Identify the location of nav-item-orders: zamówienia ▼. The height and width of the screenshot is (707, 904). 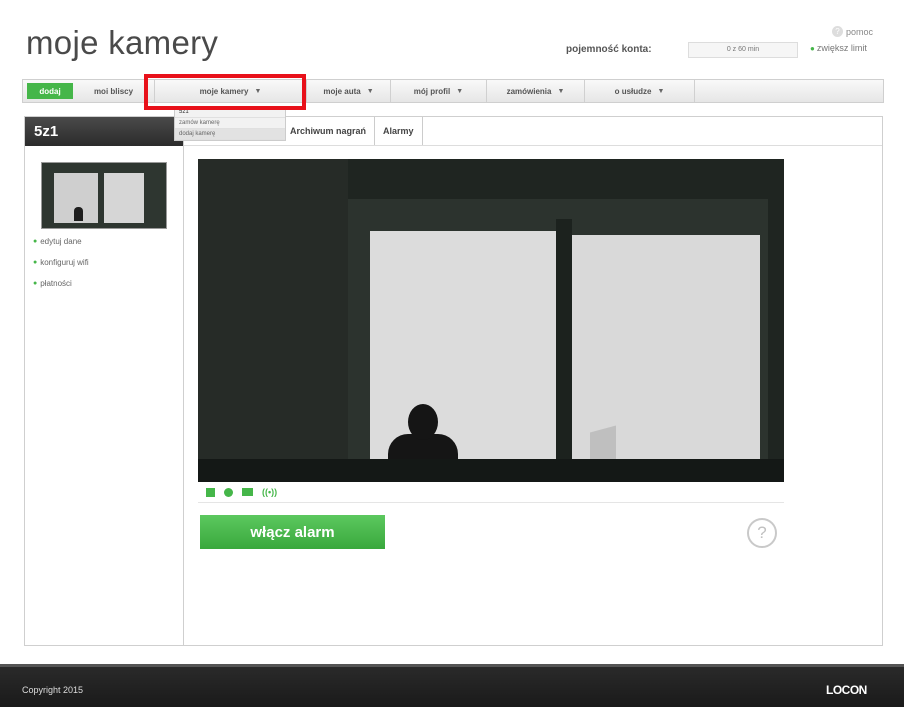
(536, 91).